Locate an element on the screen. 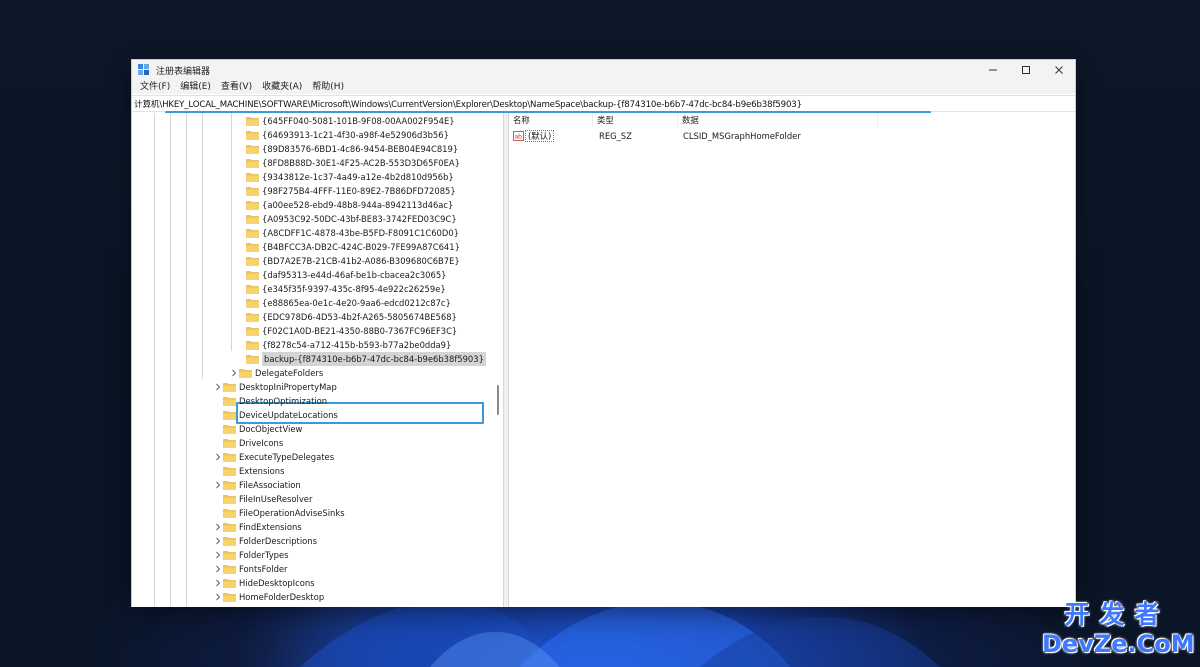 This screenshot has height=667, width=1200. maximize-button is located at coordinates (1025, 70).